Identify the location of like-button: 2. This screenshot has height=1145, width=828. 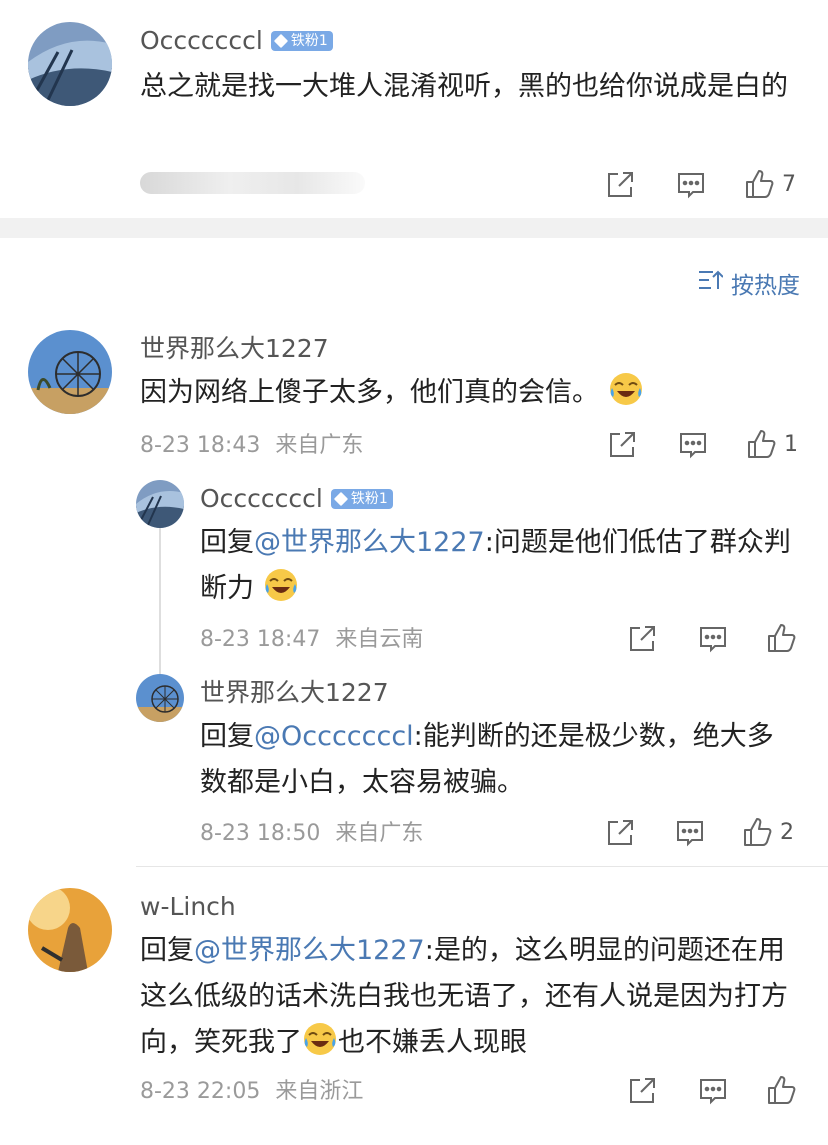
(768, 832).